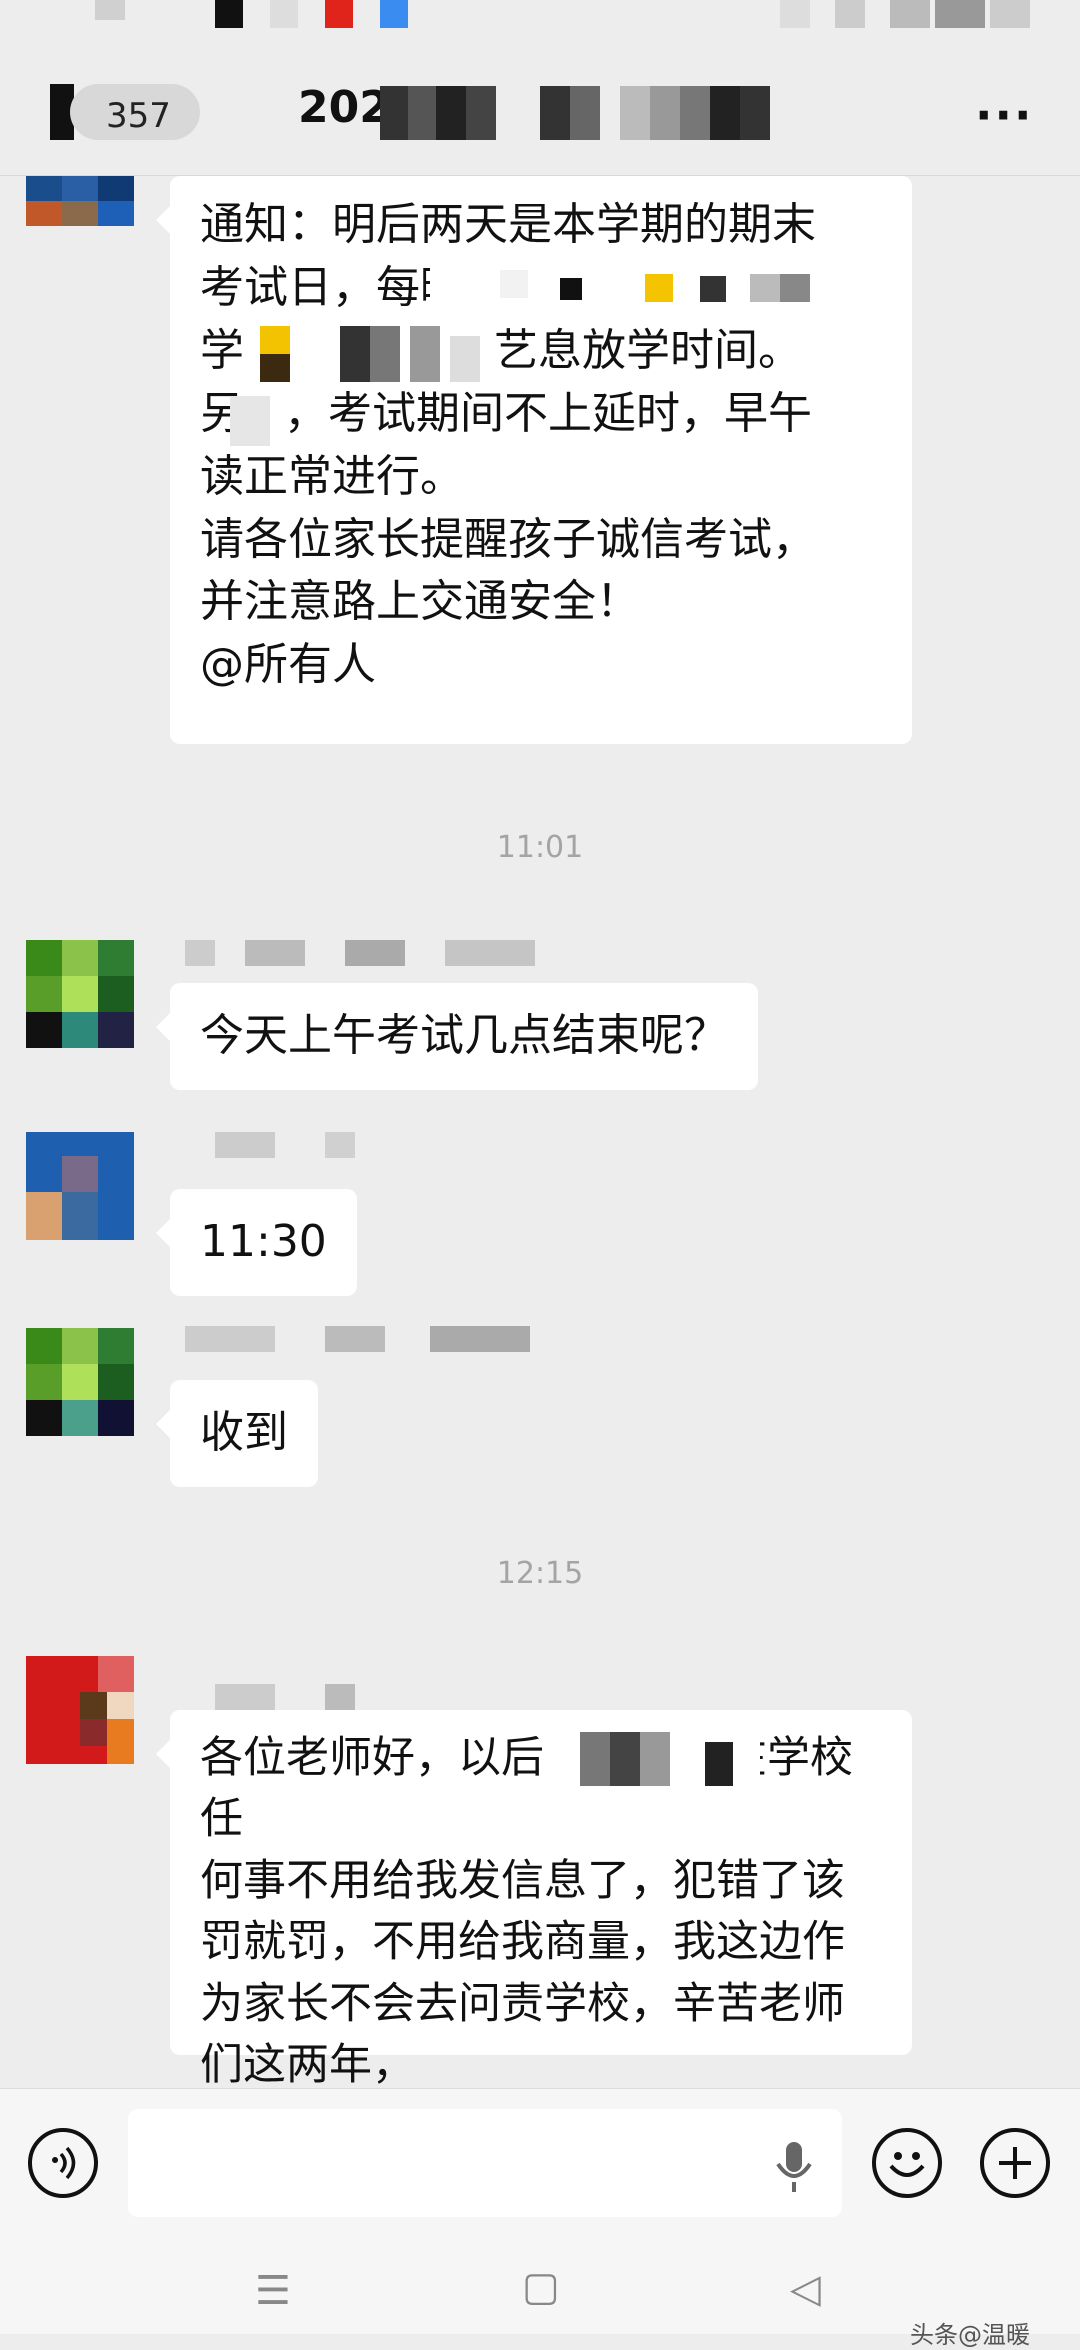  I want to click on message-line: 另，考试期间不上延时，早午, so click(506, 413).